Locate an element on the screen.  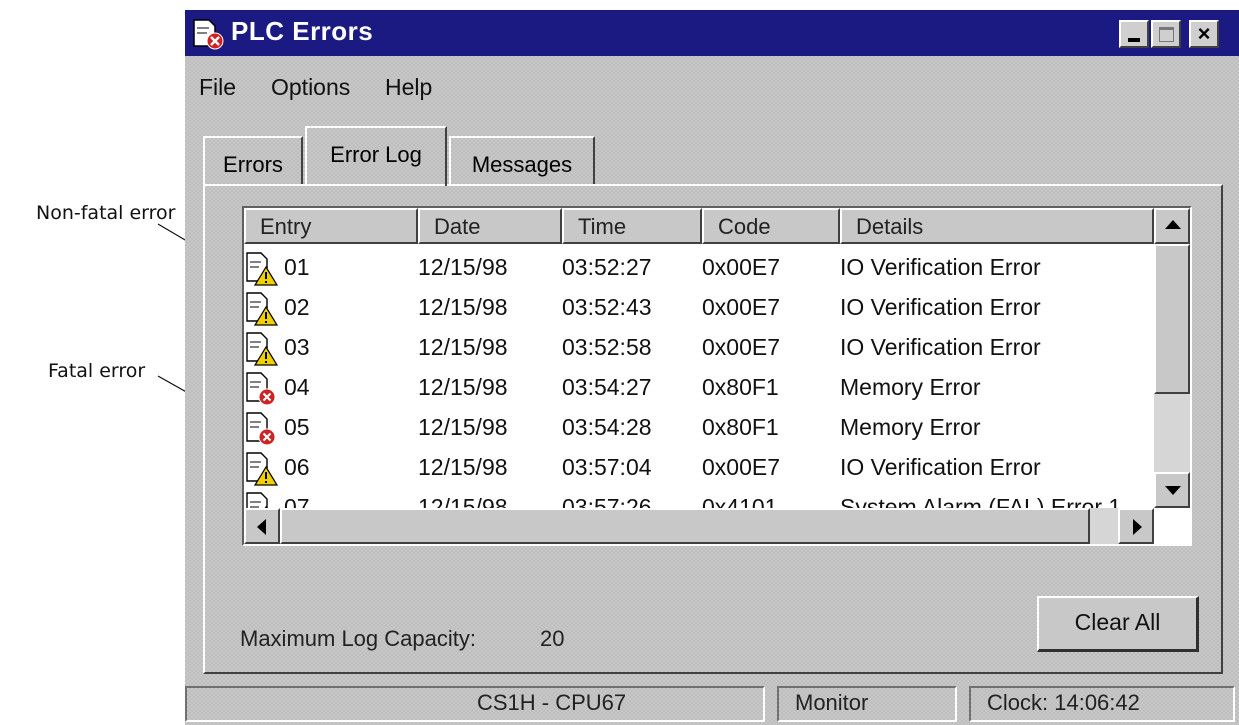
tab-errors: Errors is located at coordinates (253, 160).